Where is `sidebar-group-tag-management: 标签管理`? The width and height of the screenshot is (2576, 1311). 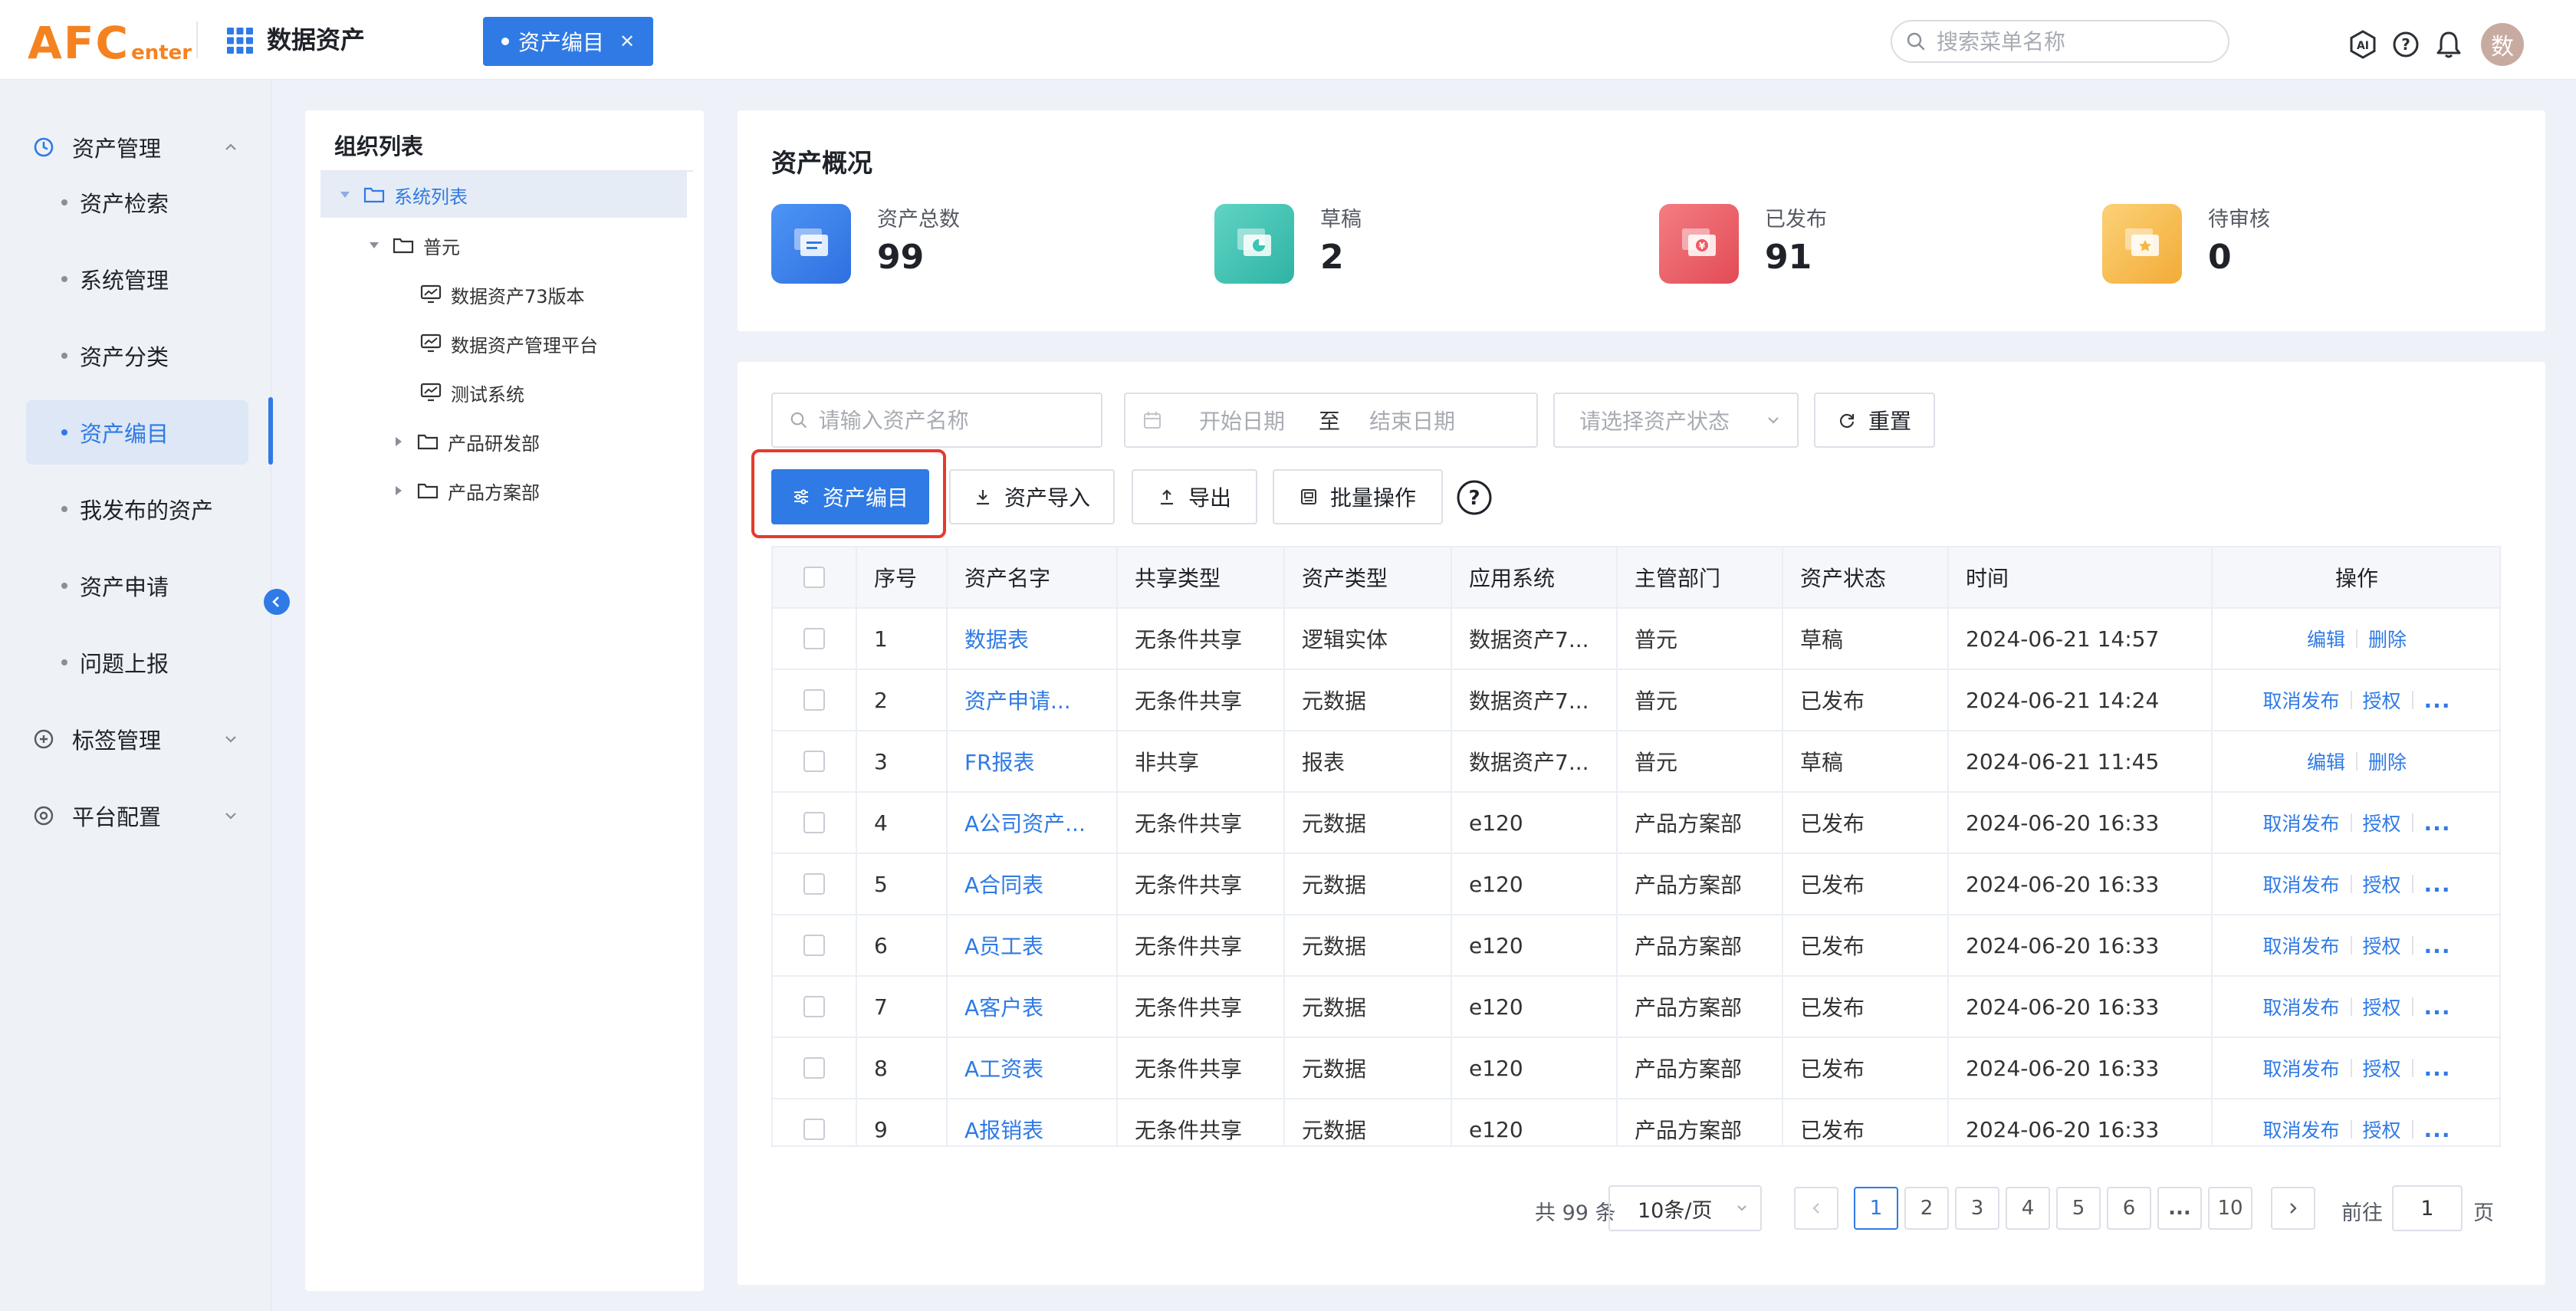 sidebar-group-tag-management: 标签管理 is located at coordinates (136, 739).